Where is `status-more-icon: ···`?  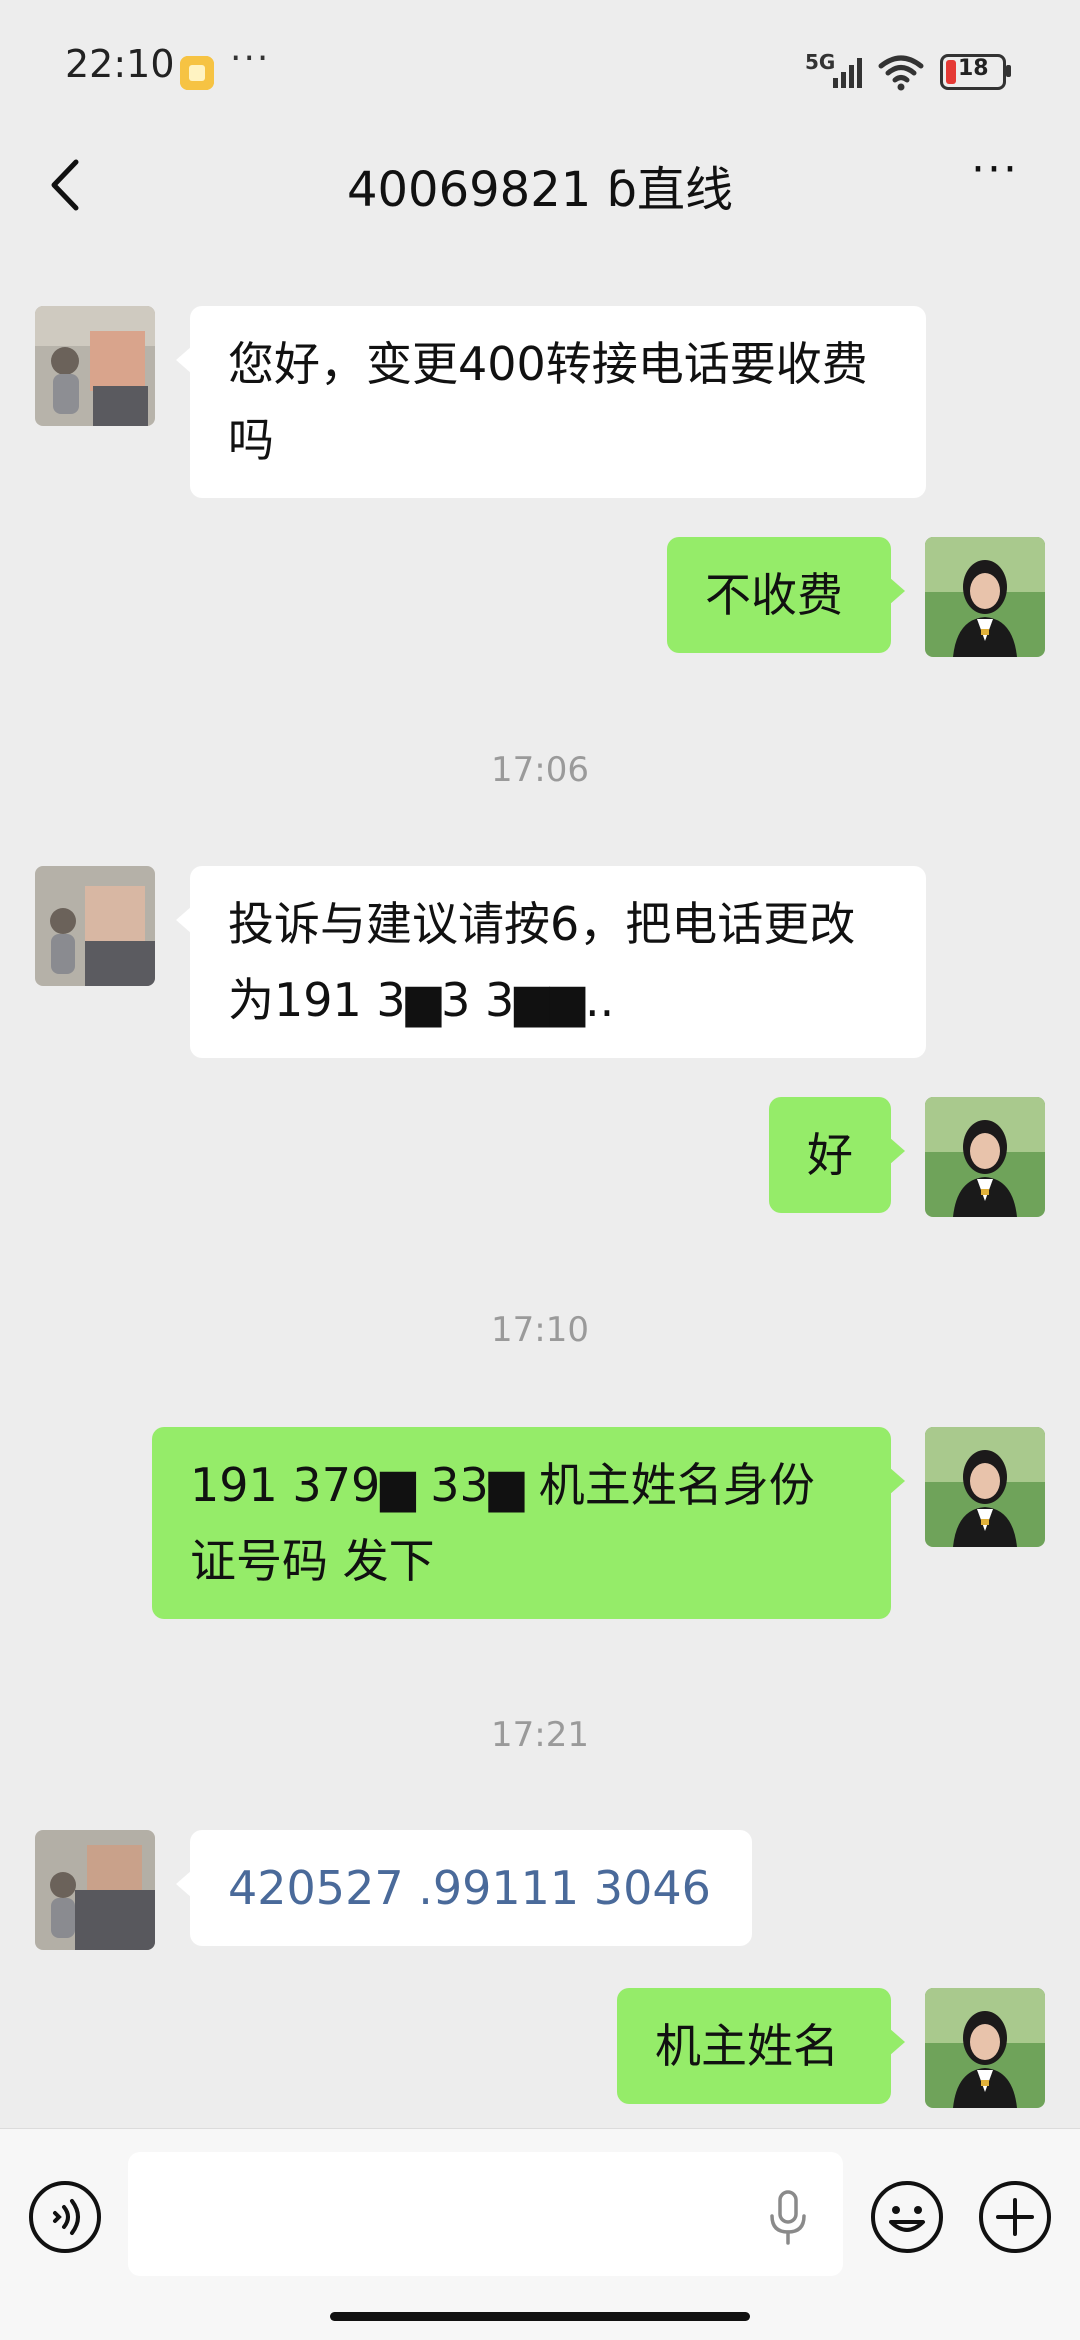 status-more-icon: ··· is located at coordinates (250, 58).